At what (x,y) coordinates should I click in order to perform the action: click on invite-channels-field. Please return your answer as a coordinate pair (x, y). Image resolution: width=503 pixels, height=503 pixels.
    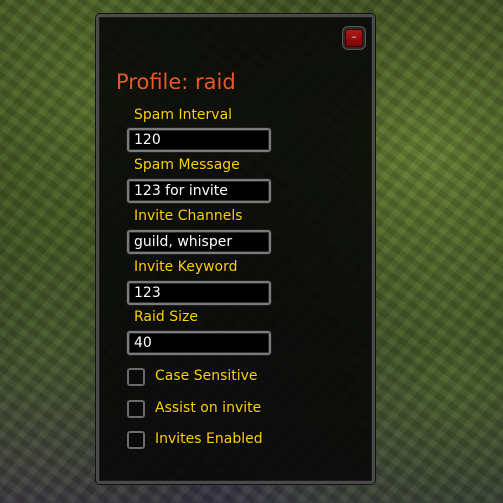
    Looking at the image, I should click on (199, 242).